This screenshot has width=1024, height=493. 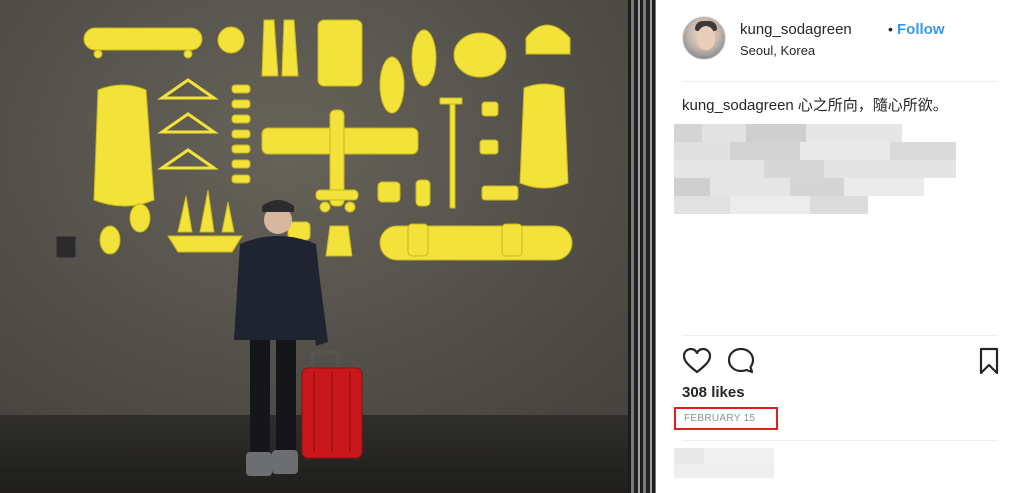 What do you see at coordinates (290, 48) in the screenshot?
I see `yellow-fin-right` at bounding box center [290, 48].